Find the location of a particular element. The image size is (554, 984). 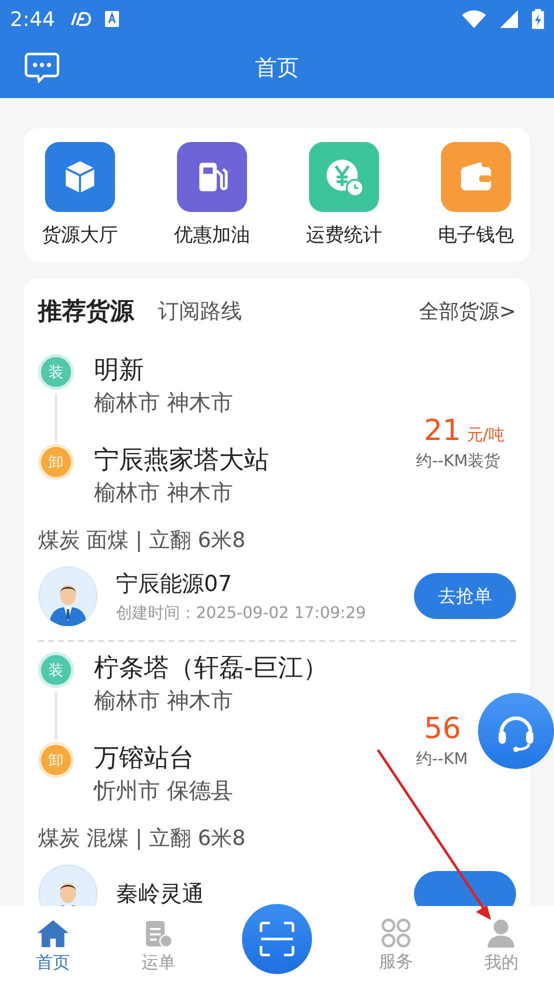

person-icon is located at coordinates (501, 932).